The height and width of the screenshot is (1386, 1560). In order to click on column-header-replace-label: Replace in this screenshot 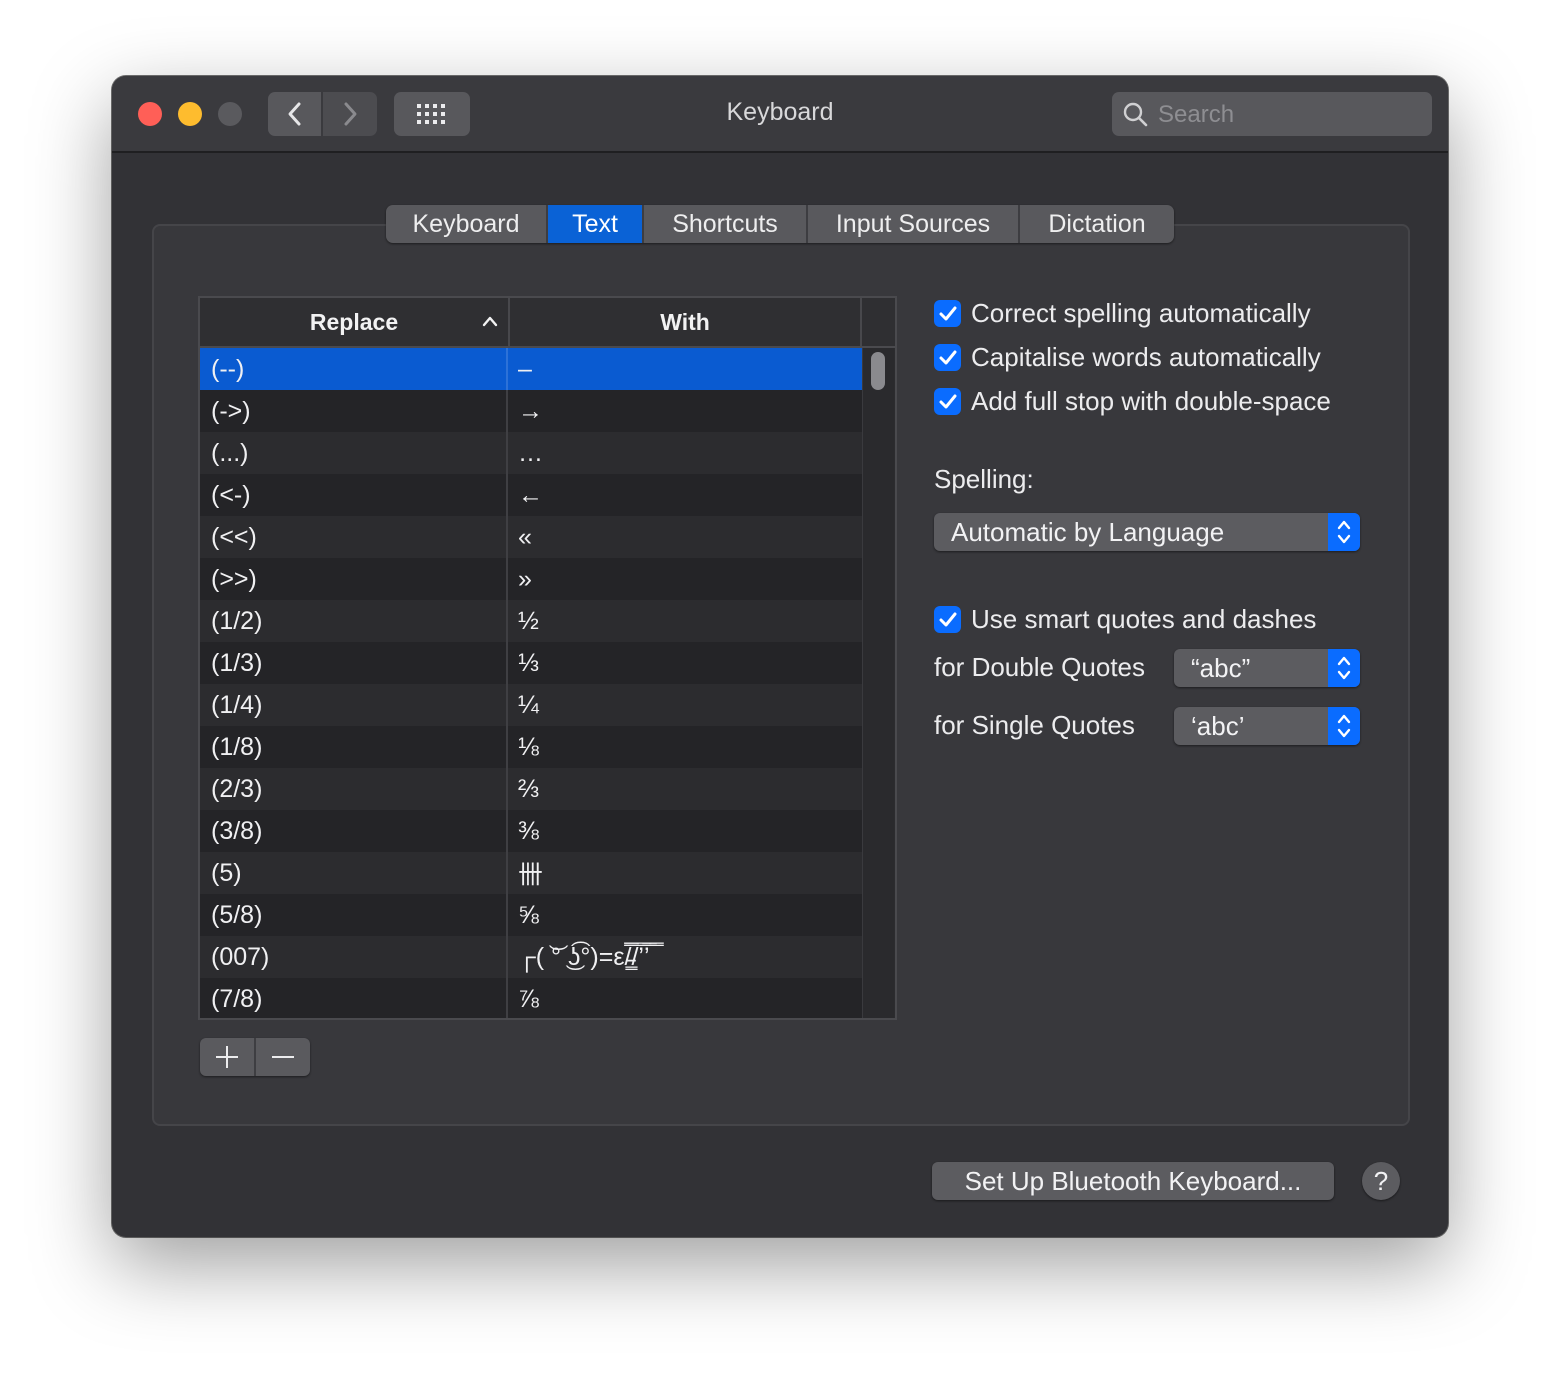, I will do `click(354, 321)`.